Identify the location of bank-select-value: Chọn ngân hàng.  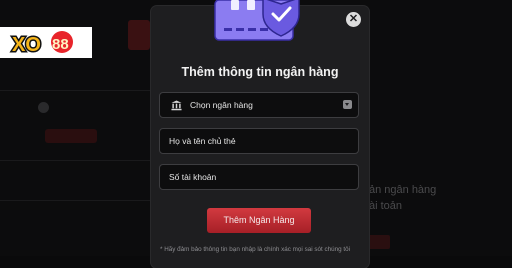
(221, 105).